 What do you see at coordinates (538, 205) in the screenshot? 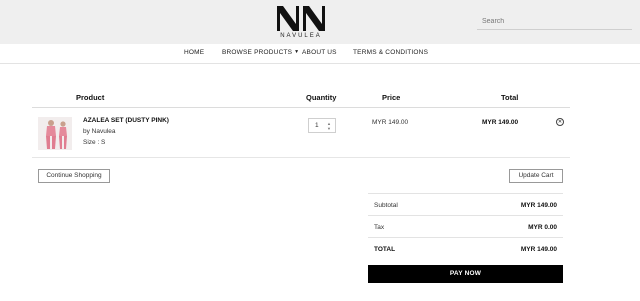
I see `subtotal-value: MYR 149.00` at bounding box center [538, 205].